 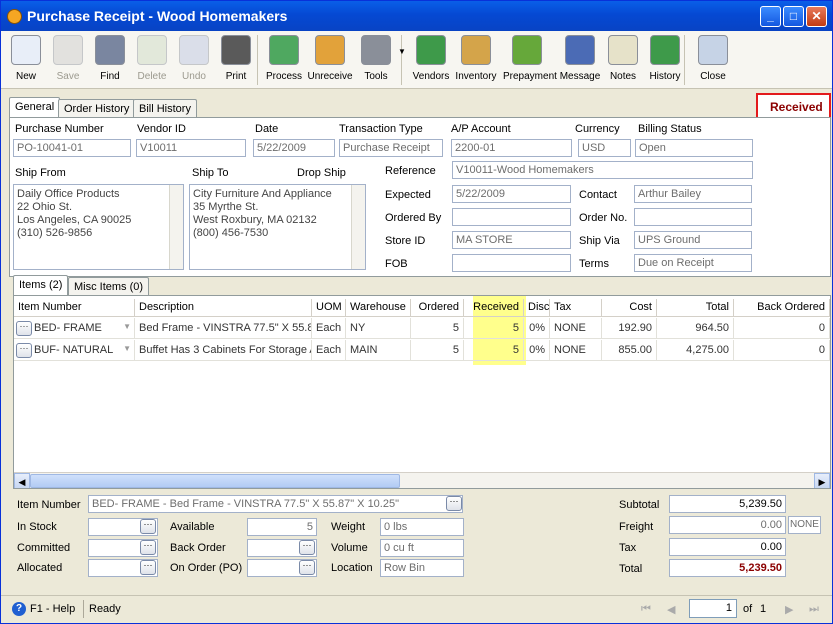 What do you see at coordinates (537, 308) in the screenshot?
I see `column-disc: Disc` at bounding box center [537, 308].